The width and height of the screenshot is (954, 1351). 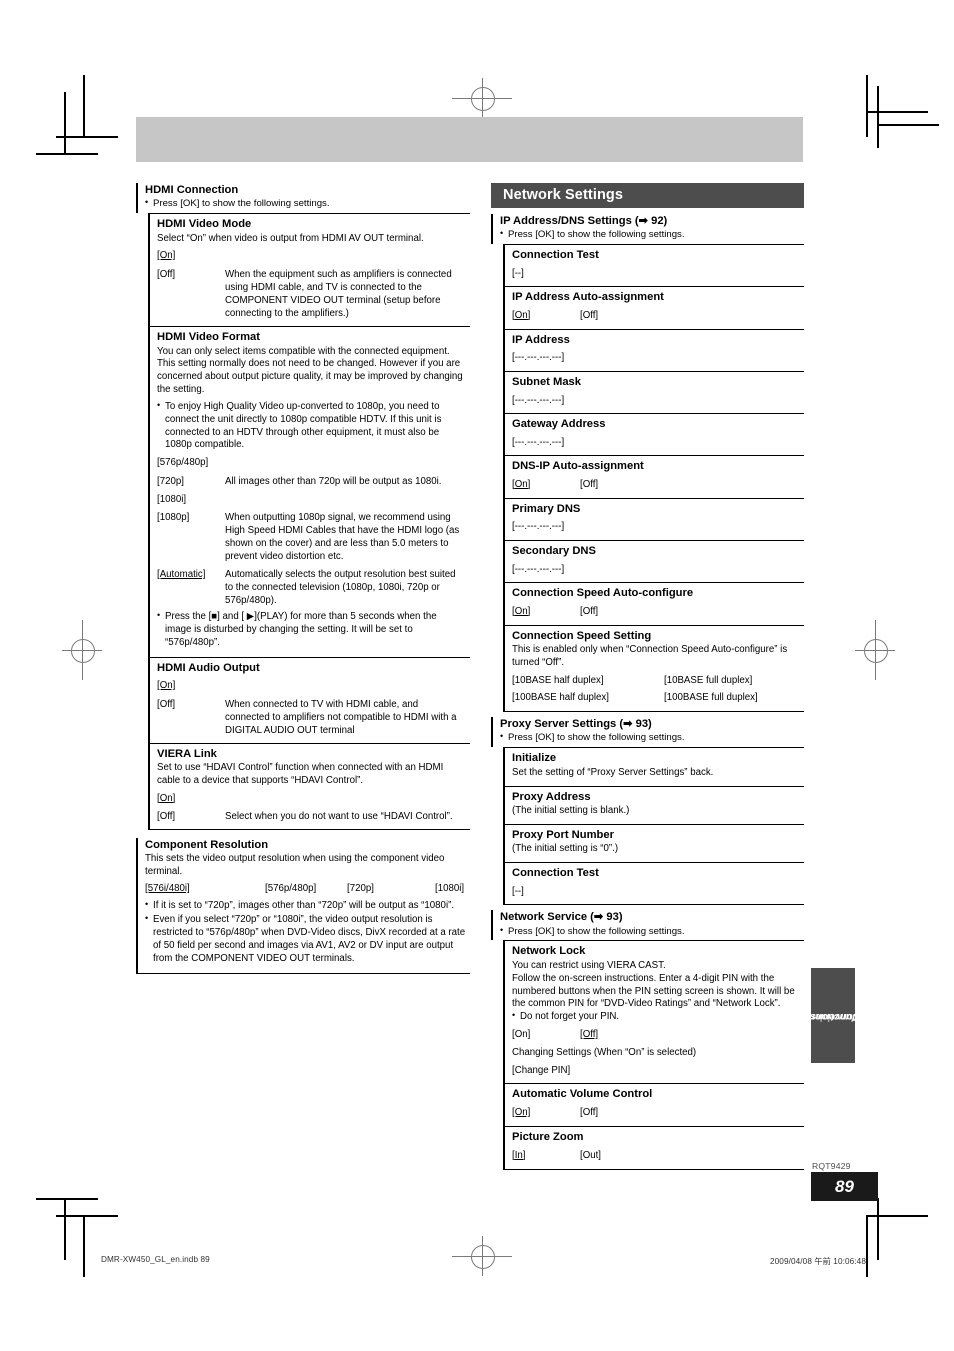 I want to click on option-change-pin: [Change PIN], so click(x=655, y=1071).